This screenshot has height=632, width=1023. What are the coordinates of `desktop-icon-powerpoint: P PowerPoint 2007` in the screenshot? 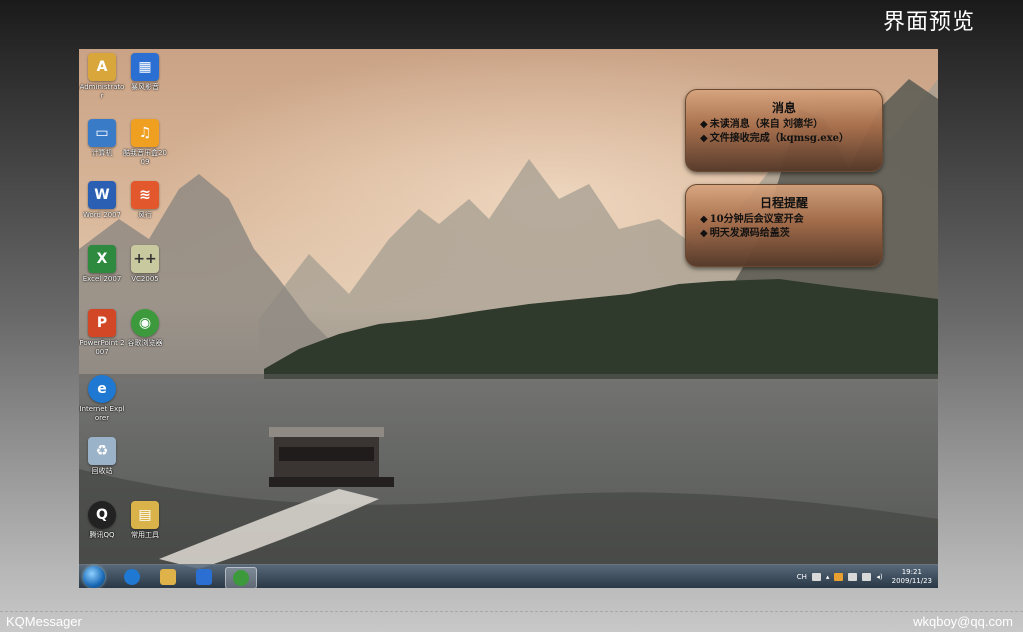 It's located at (102, 333).